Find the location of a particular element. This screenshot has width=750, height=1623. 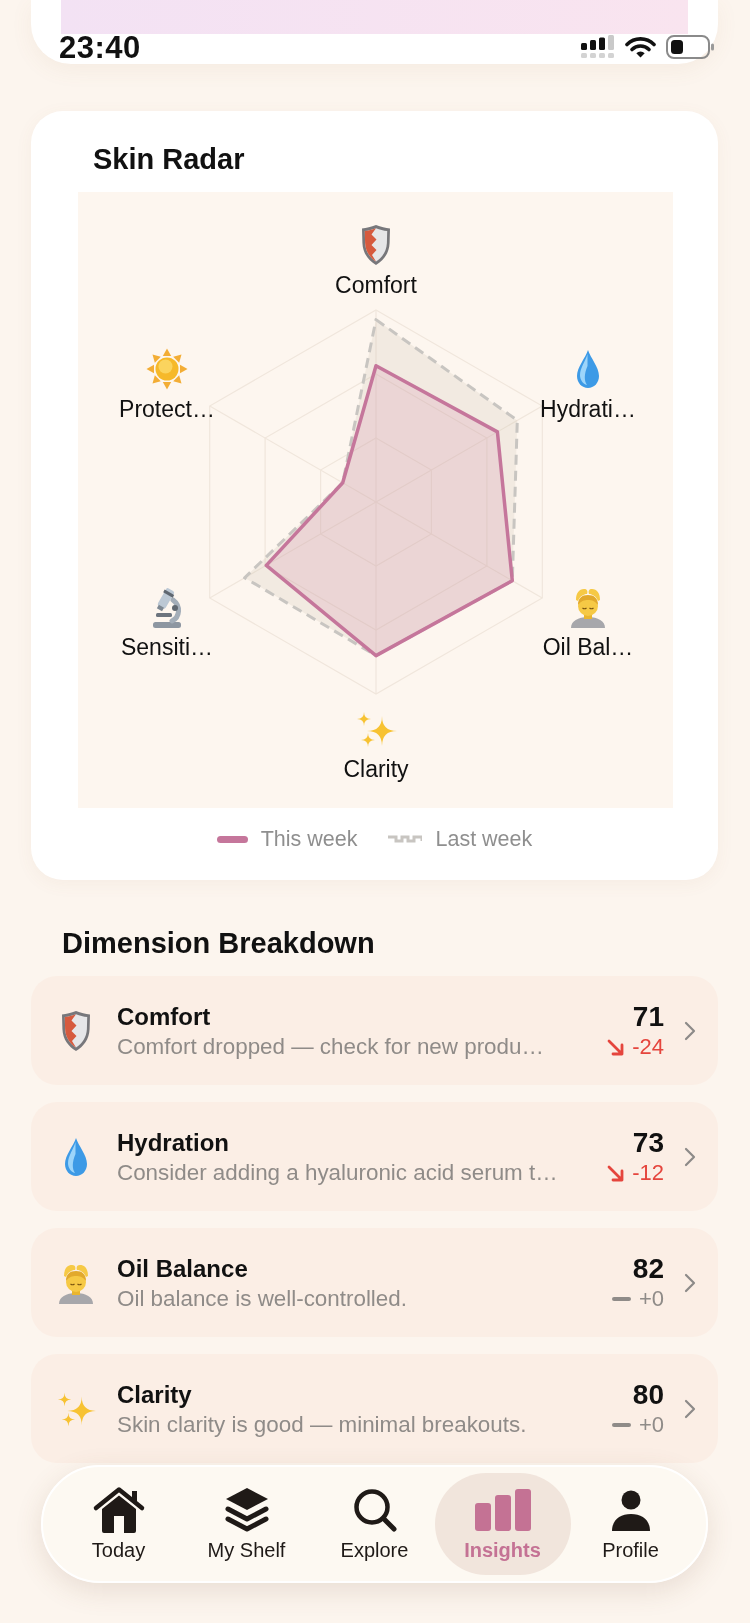

microscope-icon is located at coordinates (167, 607).